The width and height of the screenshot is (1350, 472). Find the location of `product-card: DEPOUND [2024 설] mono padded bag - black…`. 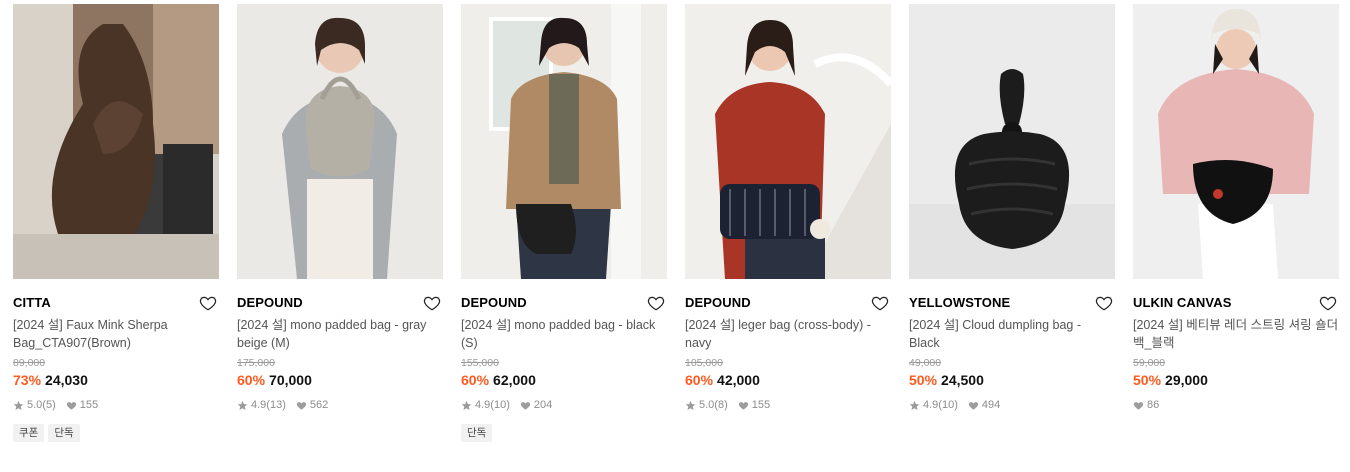

product-card: DEPOUND [2024 설] mono padded bag - black… is located at coordinates (564, 223).